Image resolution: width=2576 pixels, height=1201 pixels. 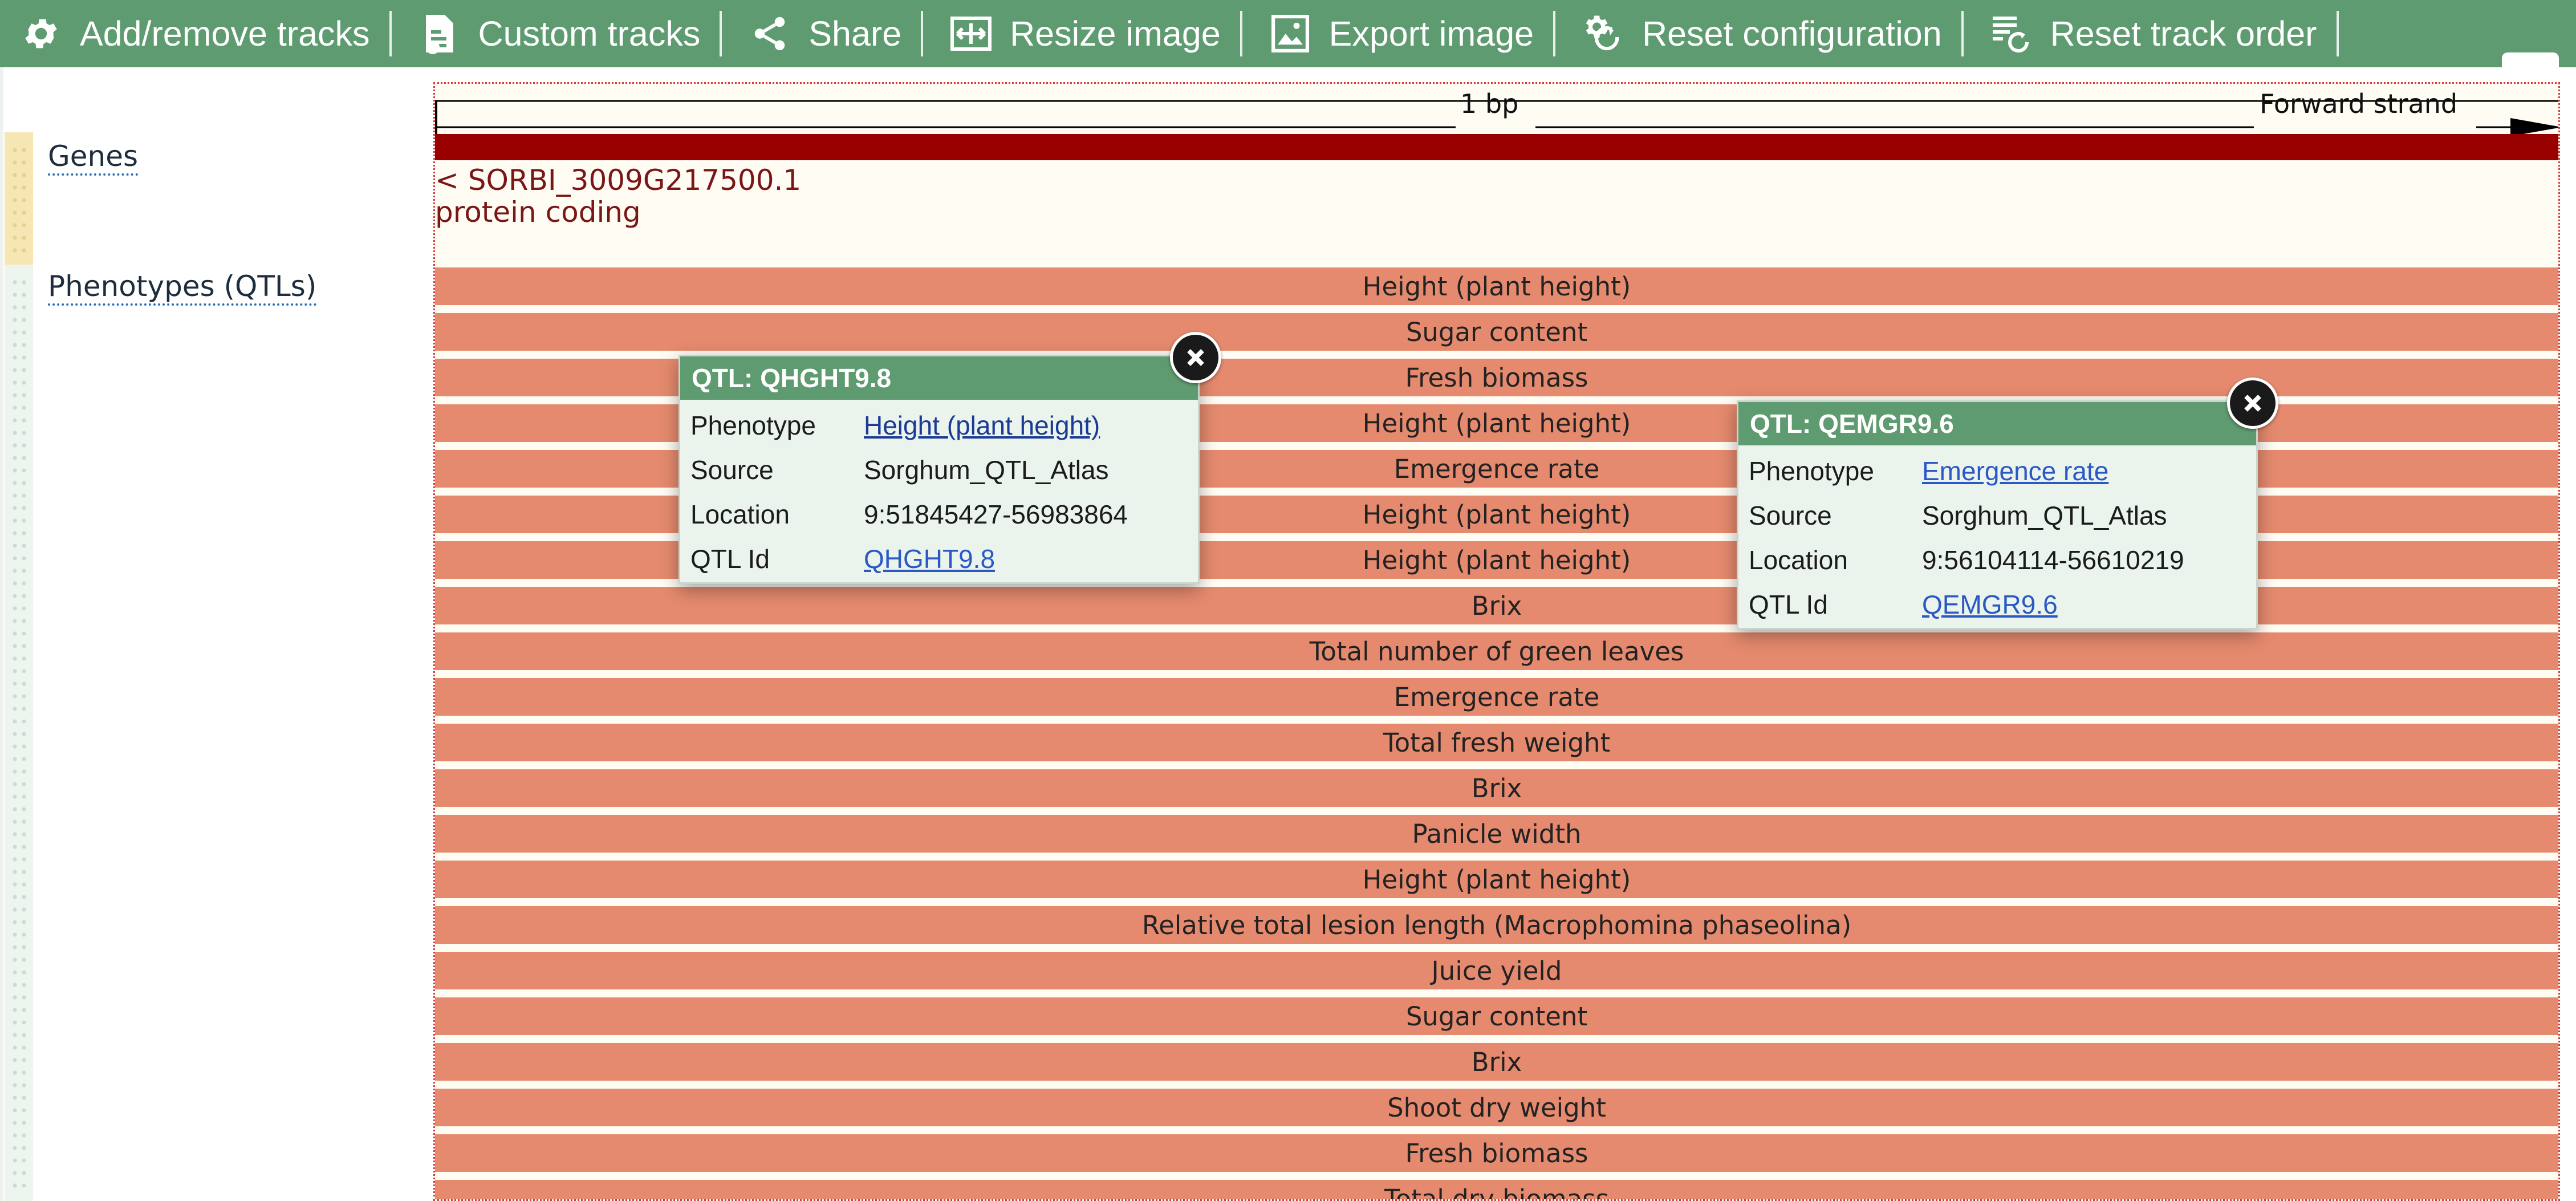 What do you see at coordinates (971, 33) in the screenshot?
I see `resize-icon` at bounding box center [971, 33].